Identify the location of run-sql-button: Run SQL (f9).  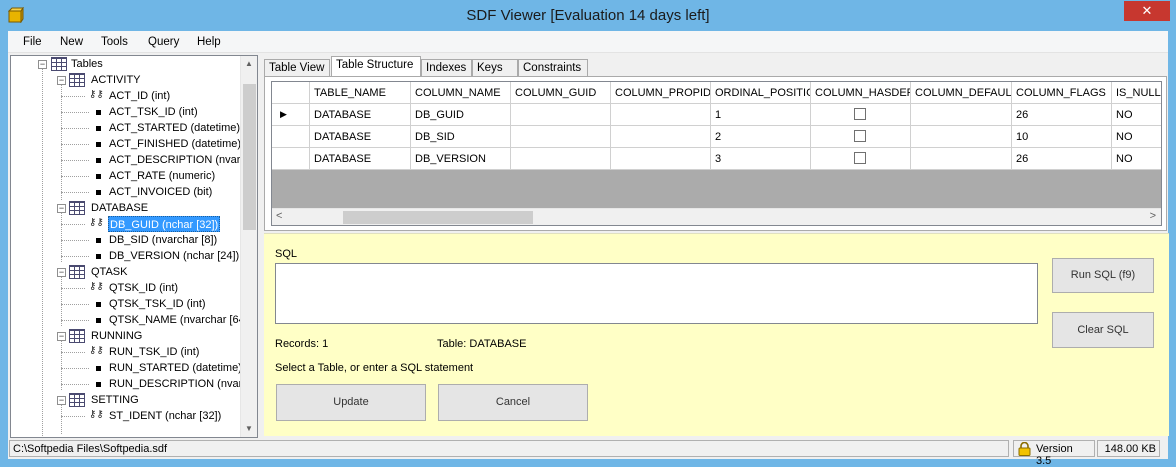
(1103, 275).